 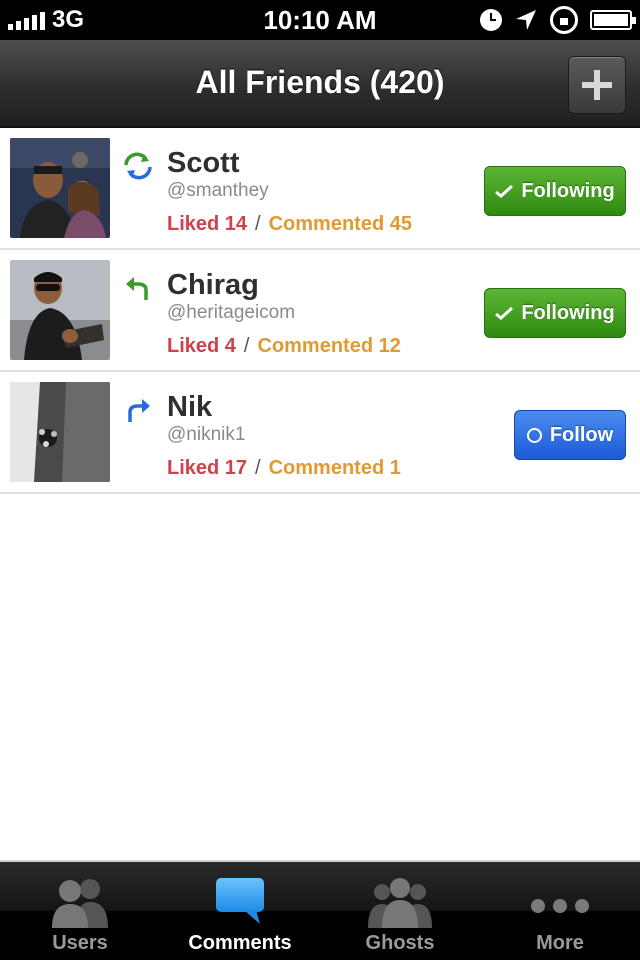 What do you see at coordinates (564, 20) in the screenshot?
I see `rotation-lock-icon` at bounding box center [564, 20].